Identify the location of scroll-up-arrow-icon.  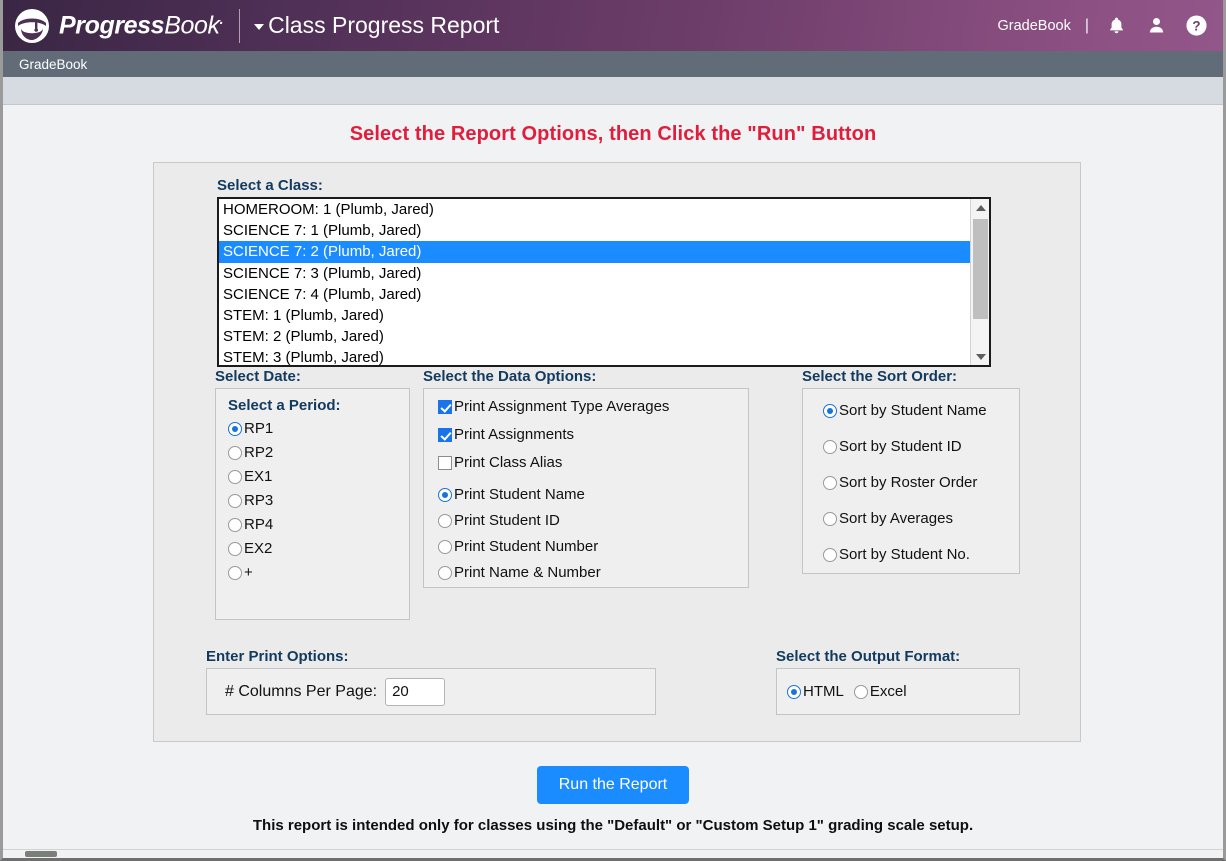
(980, 207).